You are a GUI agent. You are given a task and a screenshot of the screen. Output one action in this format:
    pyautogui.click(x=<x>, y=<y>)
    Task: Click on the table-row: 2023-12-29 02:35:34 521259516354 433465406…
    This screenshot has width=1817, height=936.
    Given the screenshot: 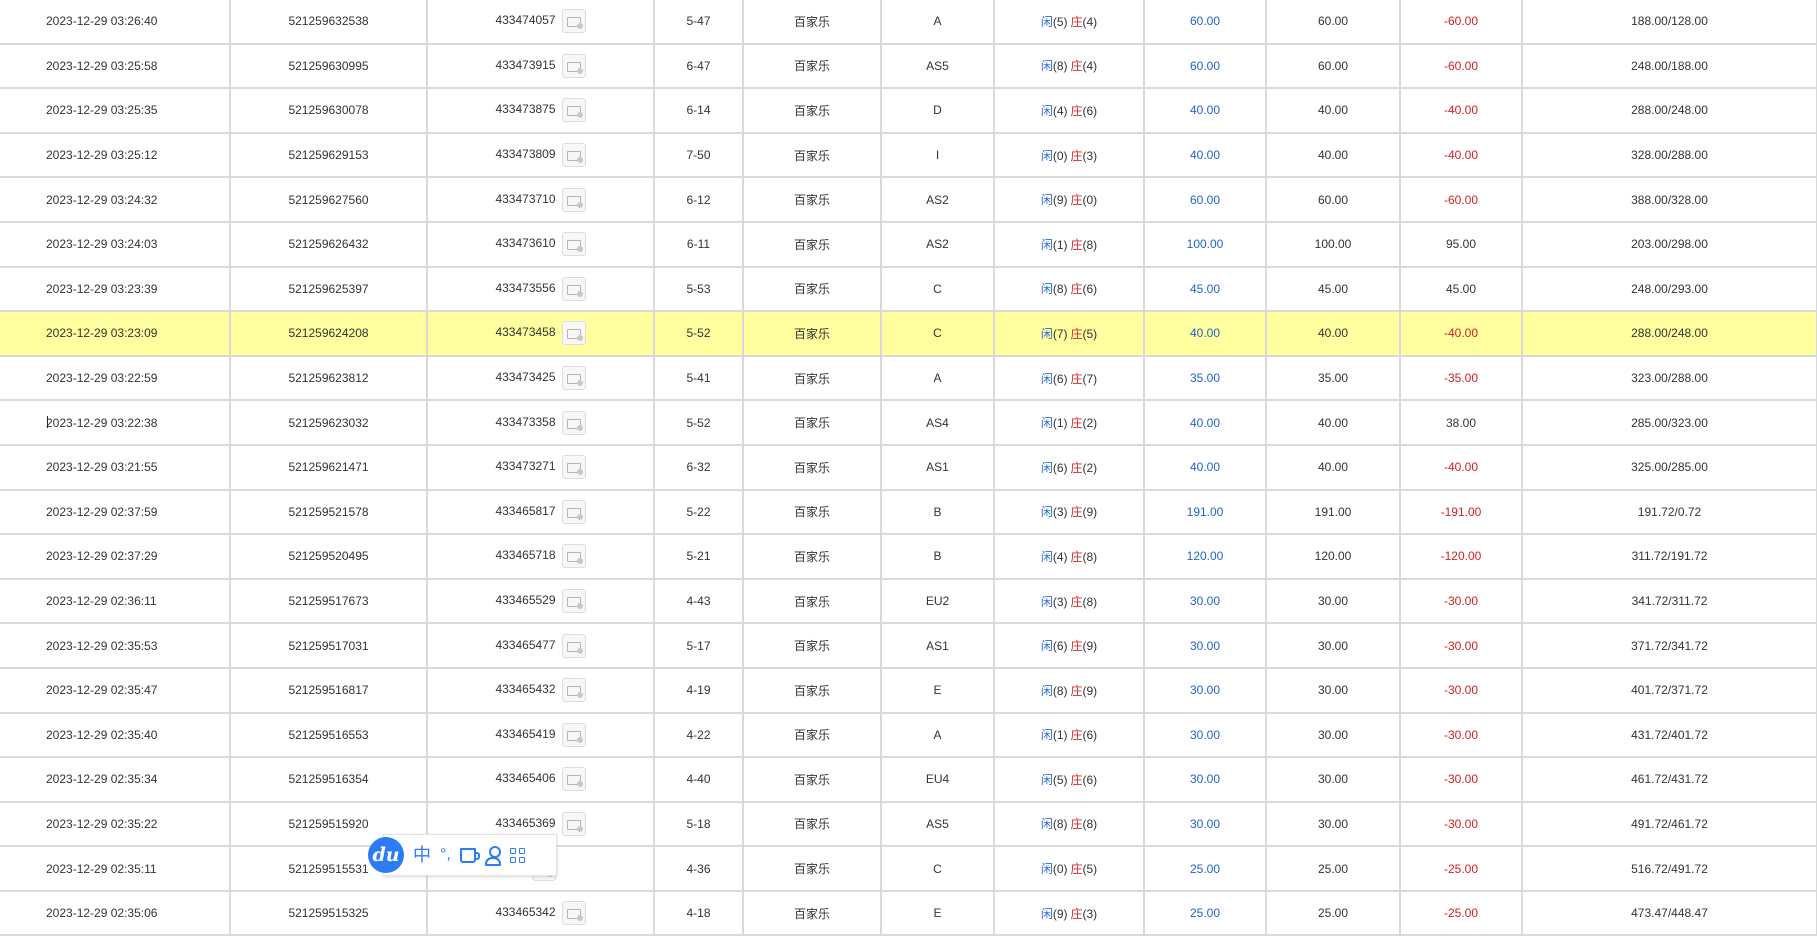 What is the action you would take?
    pyautogui.click(x=908, y=780)
    